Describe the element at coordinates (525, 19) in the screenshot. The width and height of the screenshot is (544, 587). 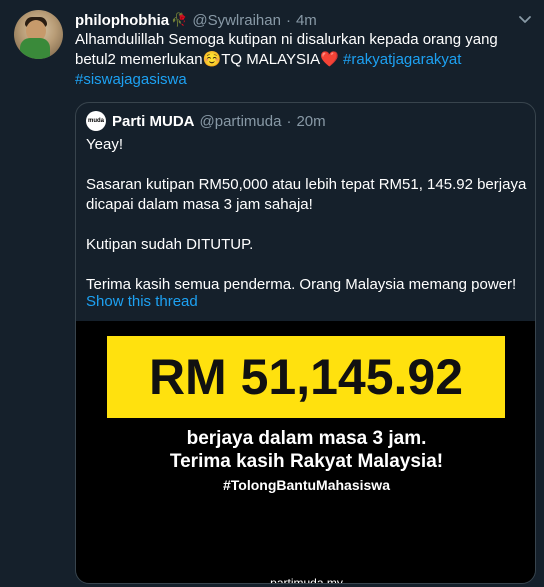
I see `chevron-down-icon` at that location.